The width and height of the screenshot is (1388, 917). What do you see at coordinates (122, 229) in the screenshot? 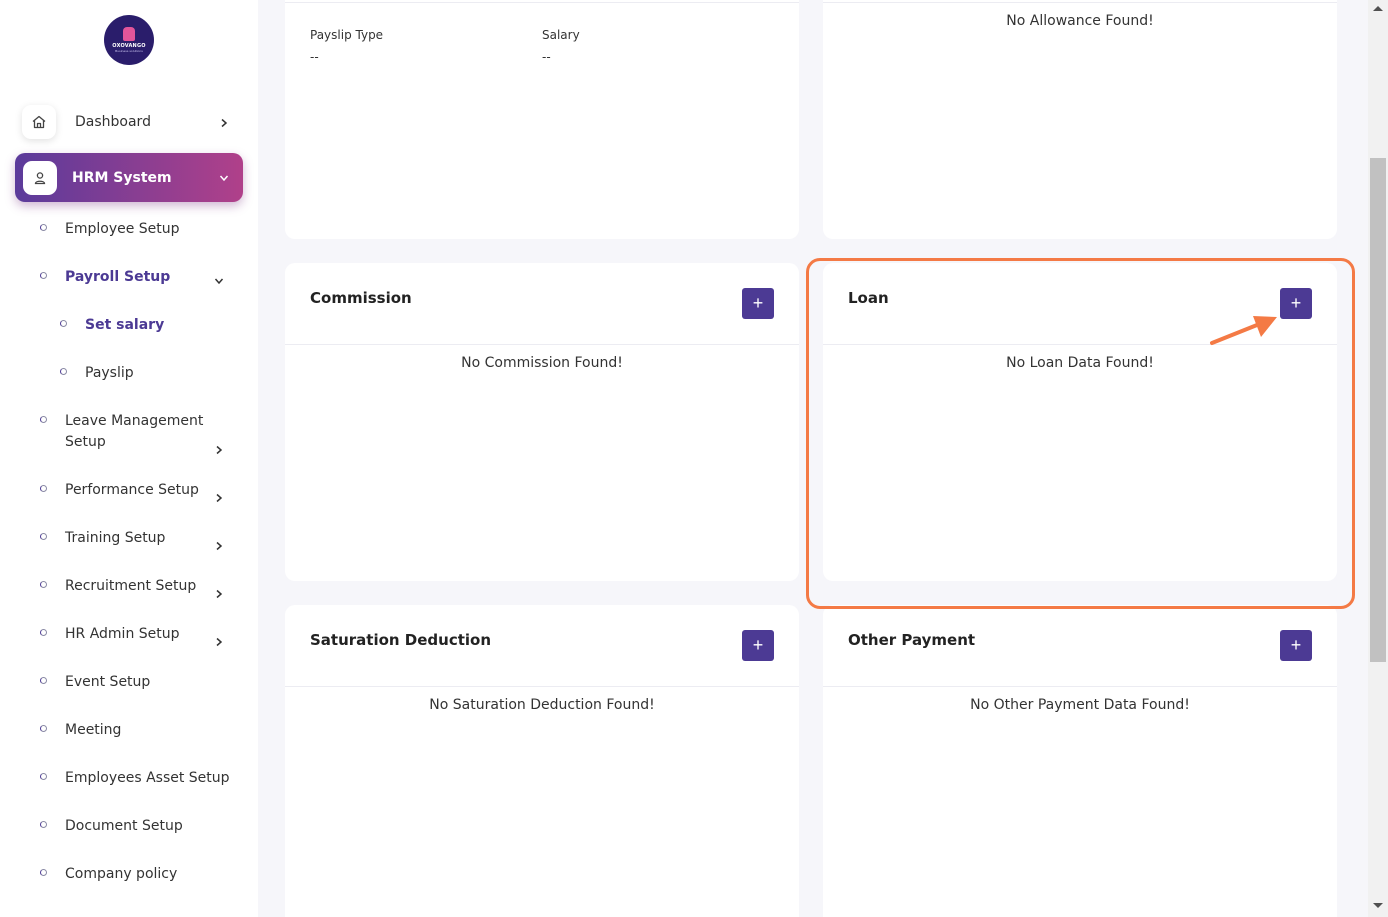
I see `sidebar-item-label: Employee Setup` at bounding box center [122, 229].